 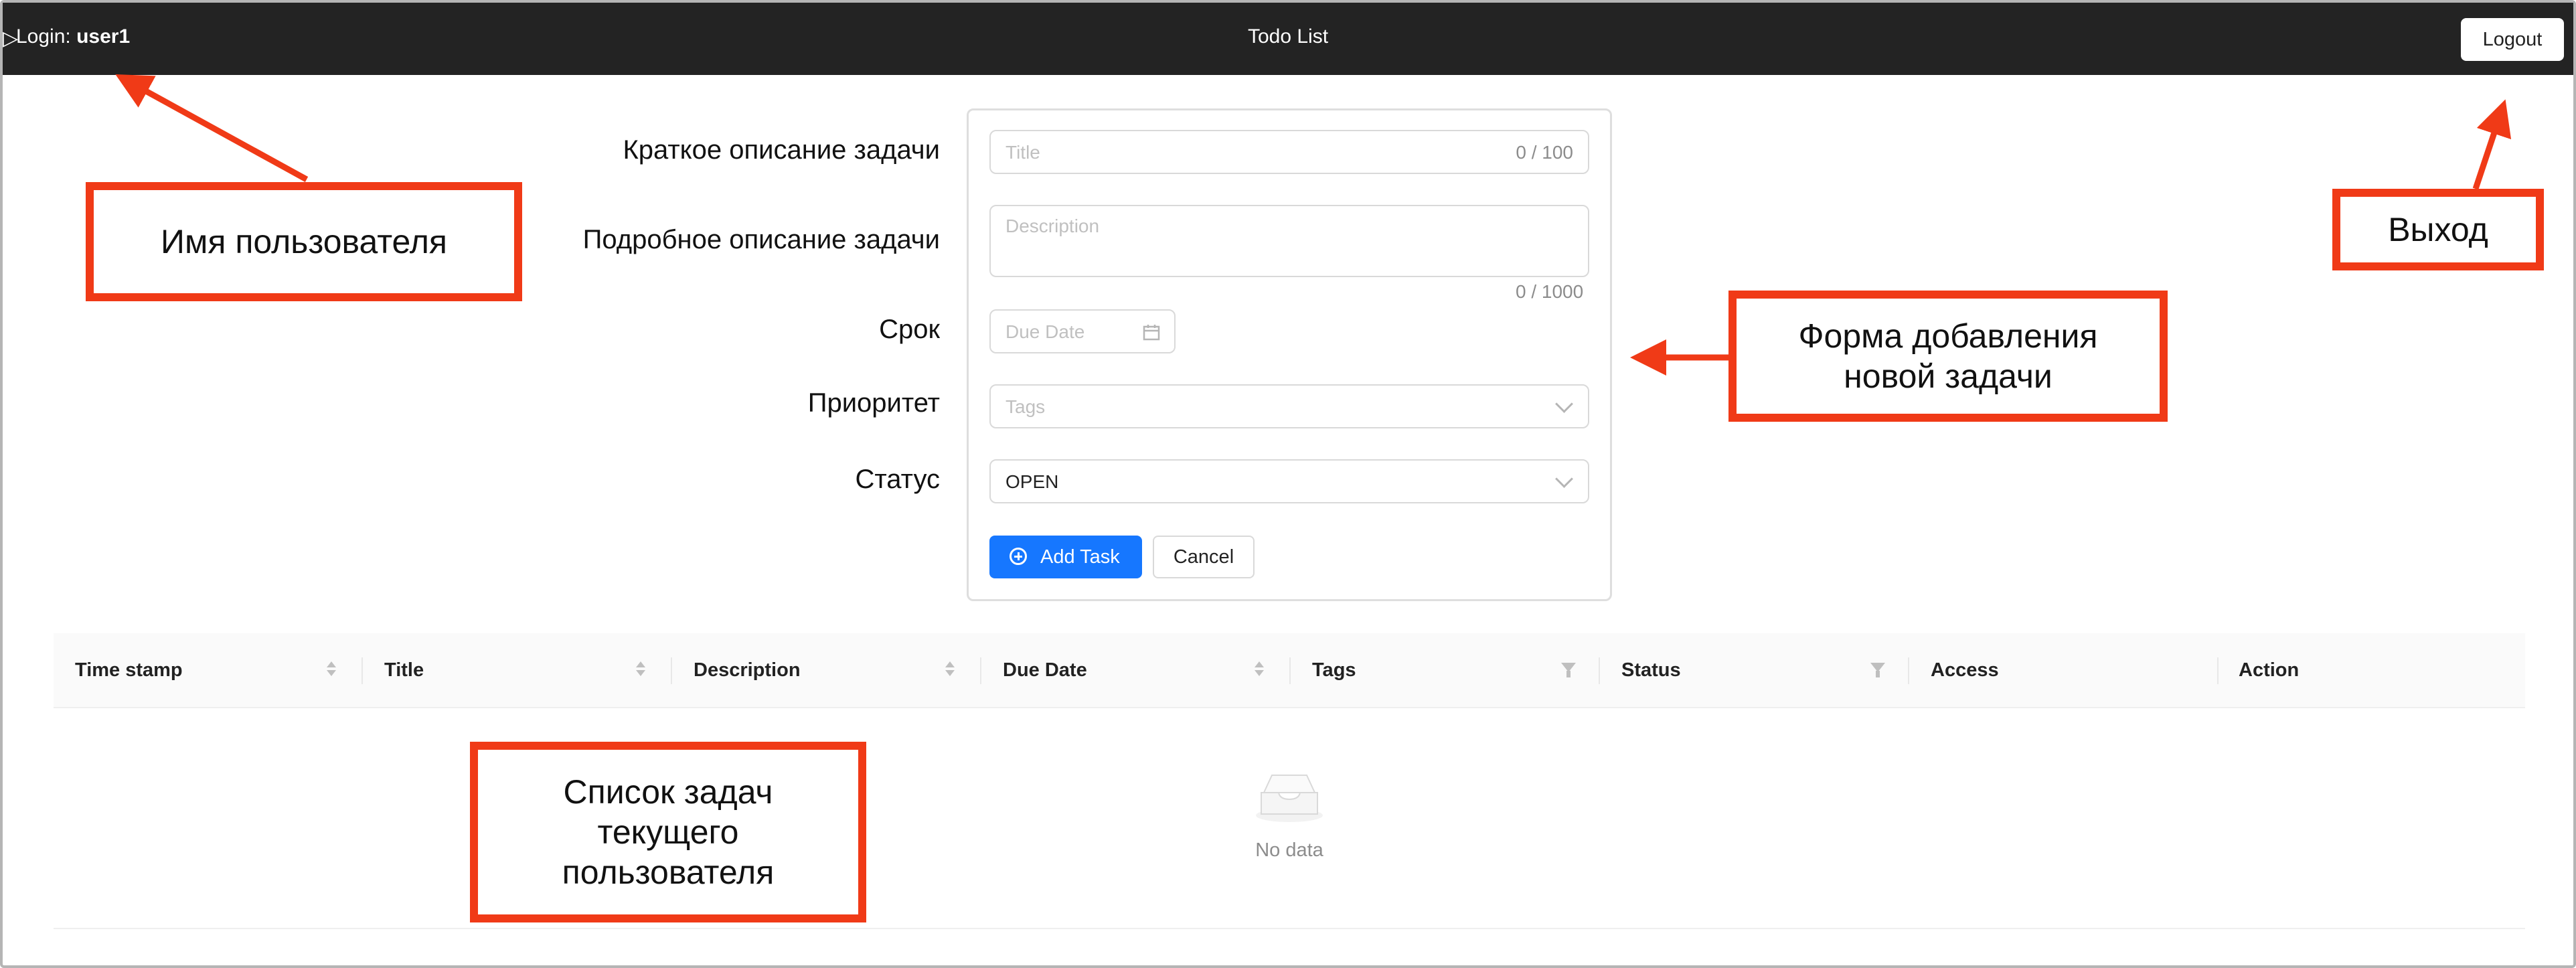 What do you see at coordinates (1289, 152) in the screenshot?
I see `title-input: Title 0 / 100` at bounding box center [1289, 152].